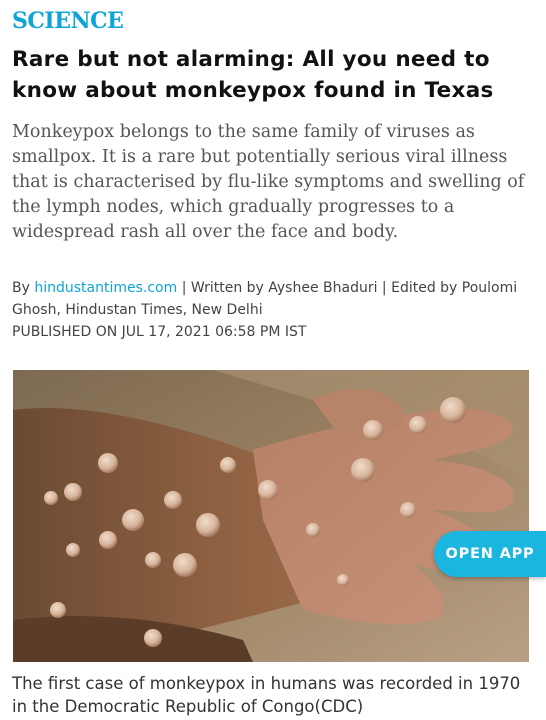 Image resolution: width=546 pixels, height=720 pixels. What do you see at coordinates (159, 332) in the screenshot?
I see `published-date: PUBLISHED ON JUL 17, 2021 06:58 PM IST` at bounding box center [159, 332].